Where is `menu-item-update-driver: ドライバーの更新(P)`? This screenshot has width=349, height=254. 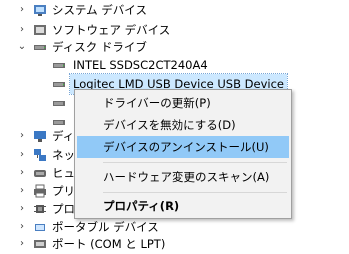
menu-item-update-driver: ドライバーの更新(P) is located at coordinates (183, 103).